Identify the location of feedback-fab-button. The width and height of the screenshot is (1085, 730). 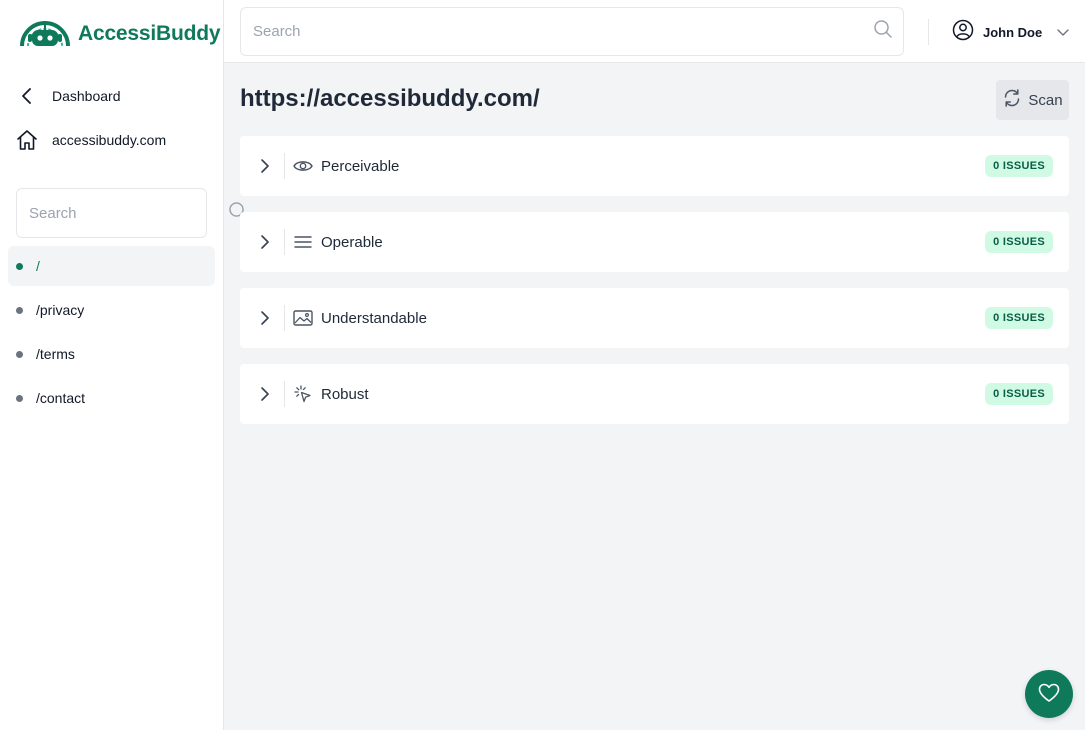
(1049, 694).